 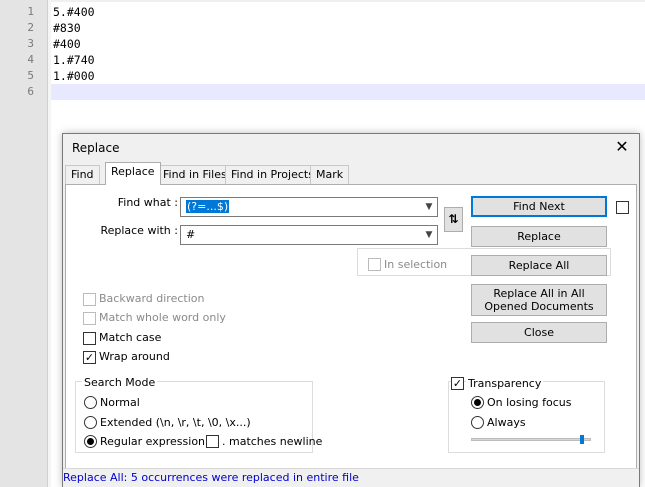 I want to click on find-what-value: (?=...$), so click(x=208, y=206).